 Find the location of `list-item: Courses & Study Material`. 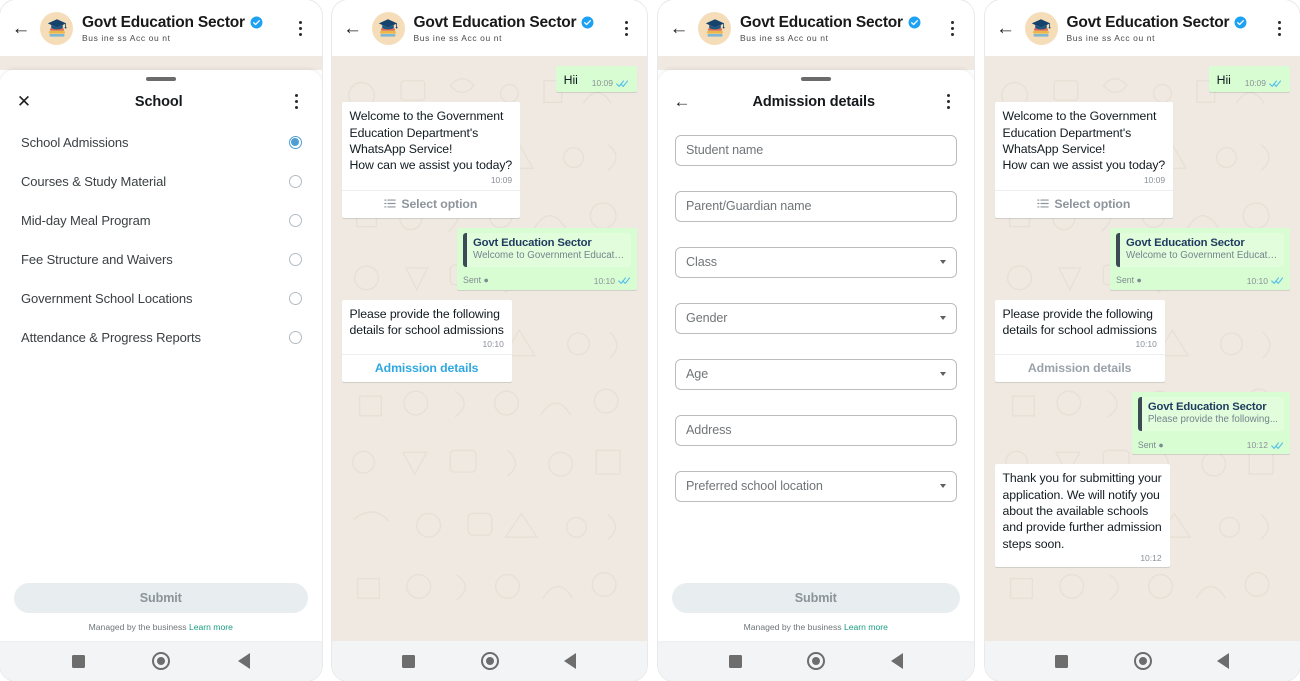

list-item: Courses & Study Material is located at coordinates (161, 181).